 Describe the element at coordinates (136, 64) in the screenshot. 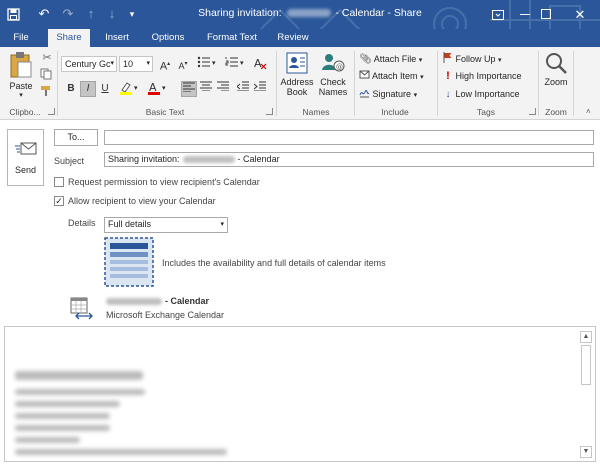

I see `font-size-select: 10 ▾` at that location.